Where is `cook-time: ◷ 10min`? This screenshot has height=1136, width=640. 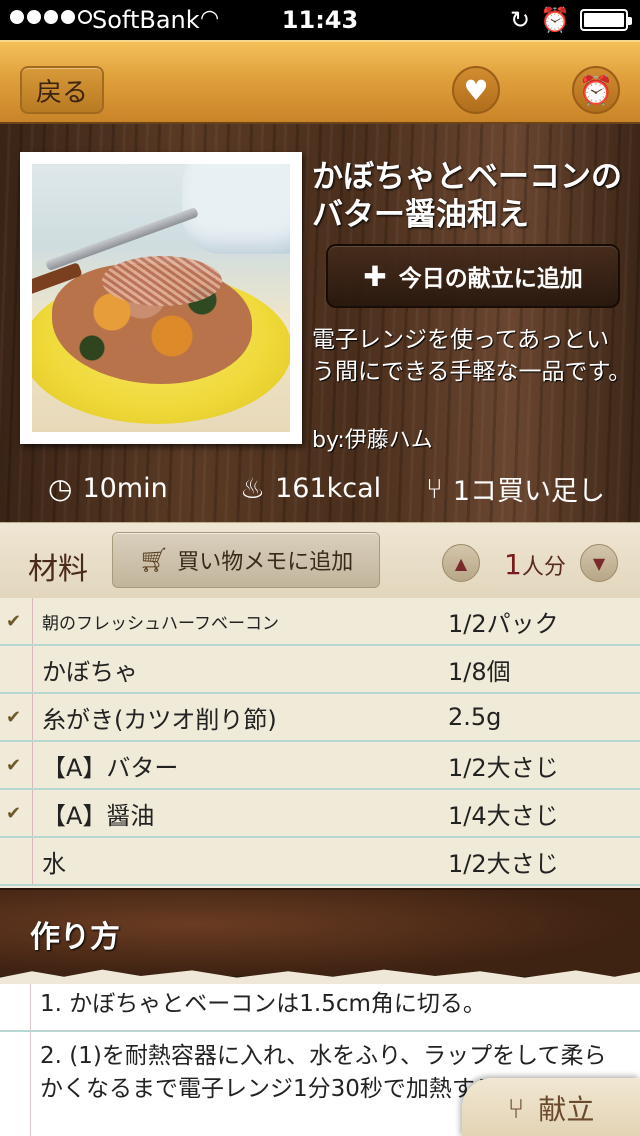 cook-time: ◷ 10min is located at coordinates (108, 488).